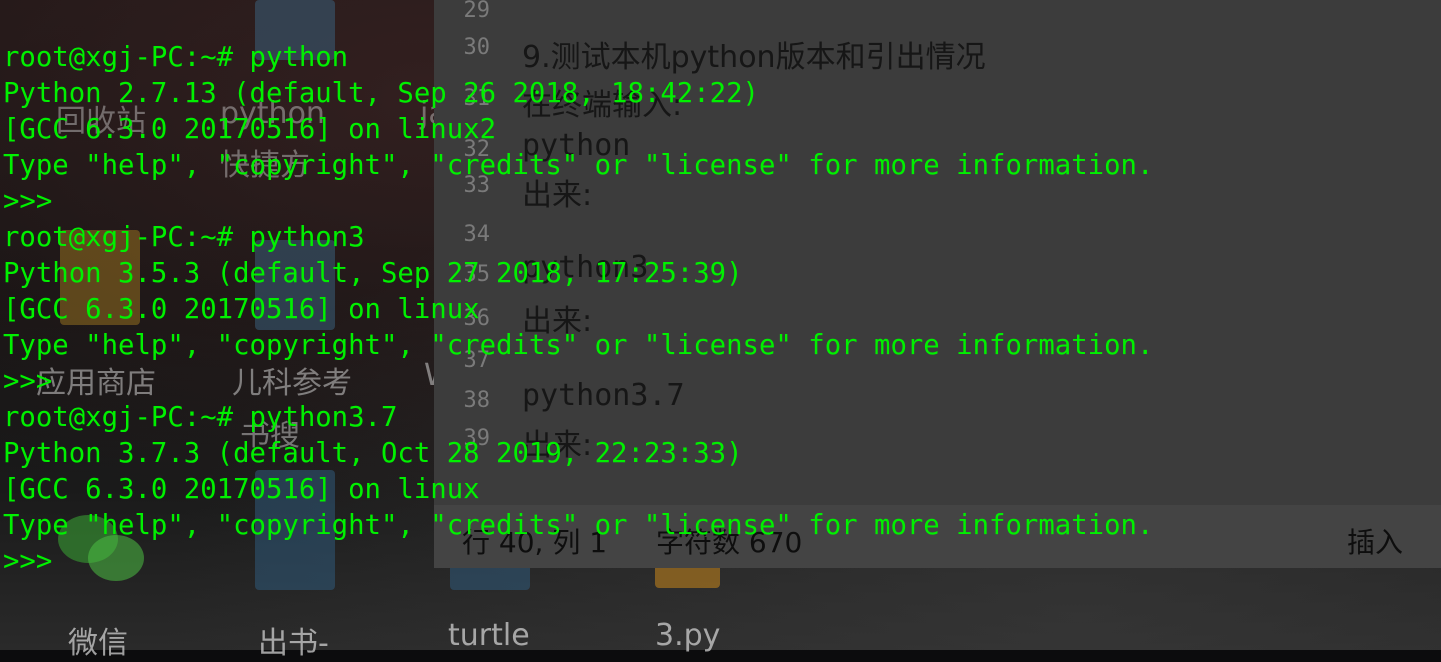  I want to click on terminal-line: root@xgj-PC:~# python3.7, so click(200, 417).